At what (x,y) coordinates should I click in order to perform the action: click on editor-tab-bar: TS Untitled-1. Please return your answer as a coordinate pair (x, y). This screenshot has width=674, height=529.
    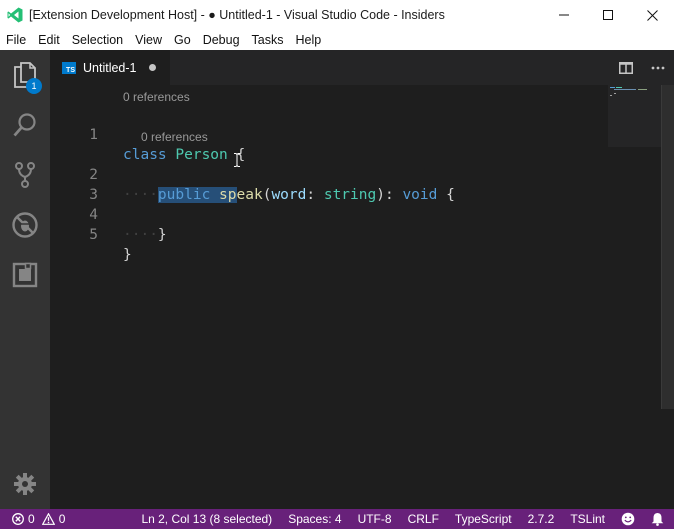
    Looking at the image, I should click on (362, 67).